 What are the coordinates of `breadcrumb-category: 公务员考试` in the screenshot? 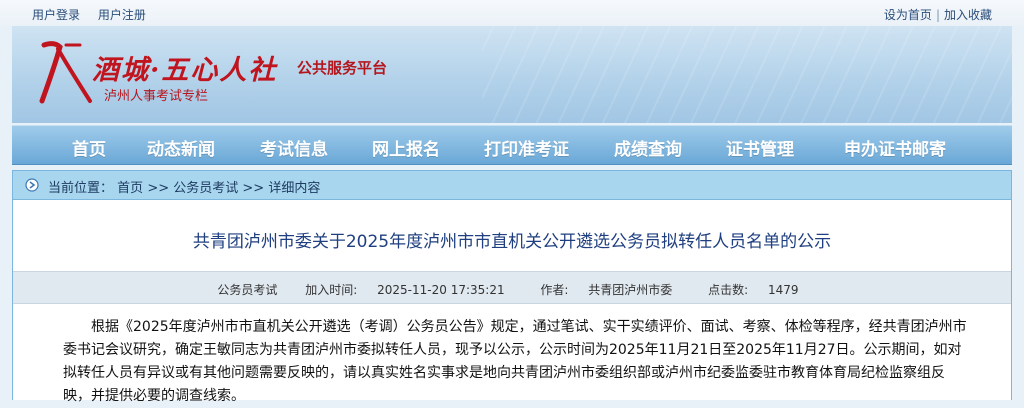 It's located at (205, 188).